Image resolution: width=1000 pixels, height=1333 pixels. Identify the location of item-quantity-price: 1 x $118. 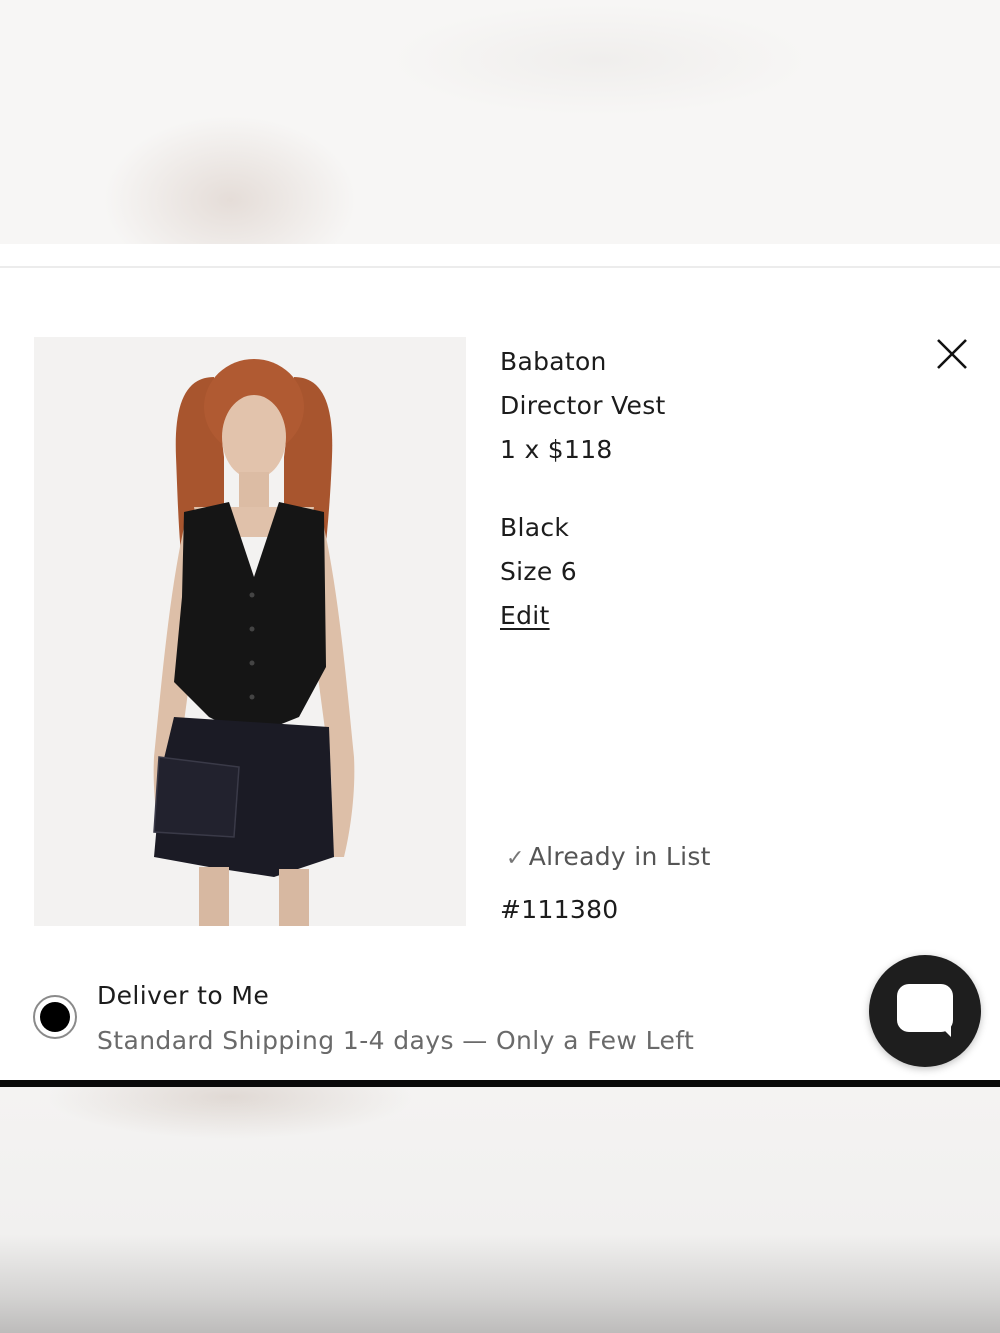
(556, 449).